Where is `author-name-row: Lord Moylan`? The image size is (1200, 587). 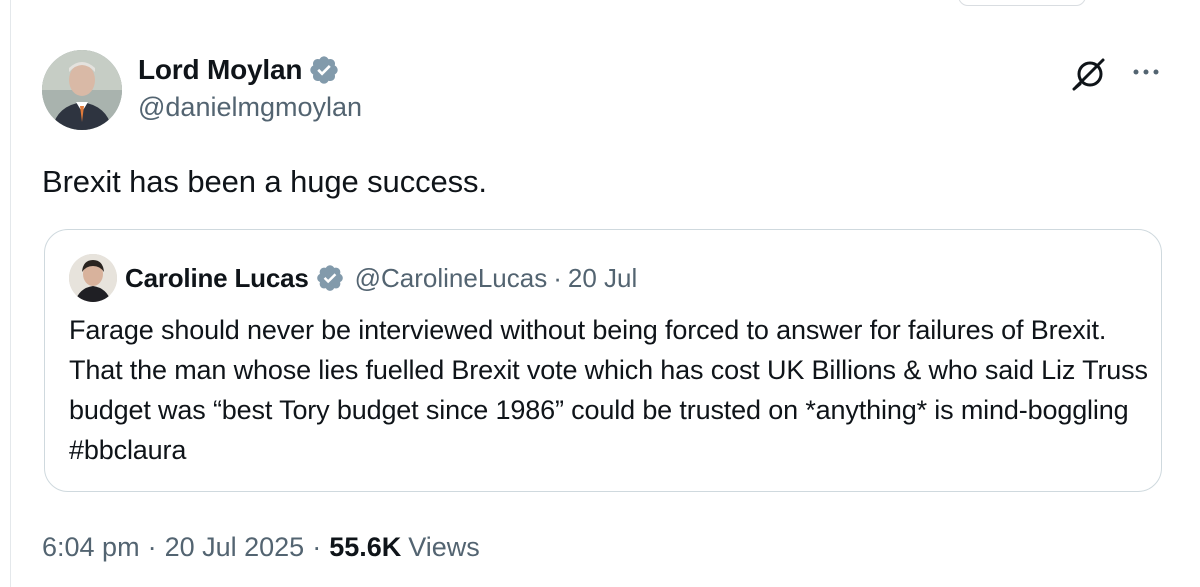
author-name-row: Lord Moylan is located at coordinates (239, 70).